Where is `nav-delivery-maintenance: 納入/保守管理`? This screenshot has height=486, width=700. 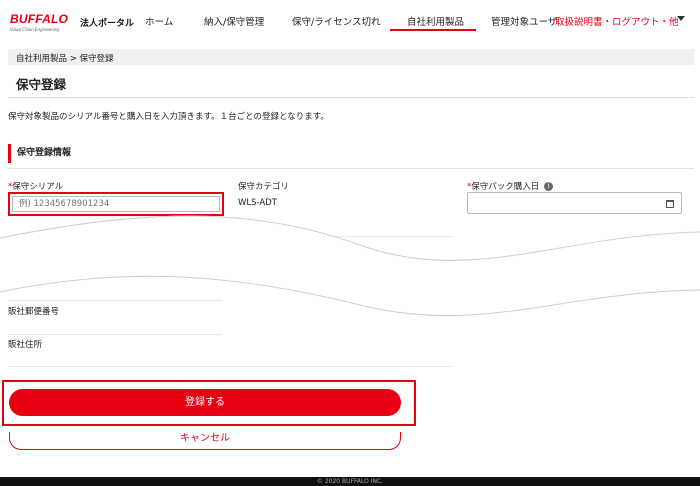 nav-delivery-maintenance: 納入/保守管理 is located at coordinates (234, 21).